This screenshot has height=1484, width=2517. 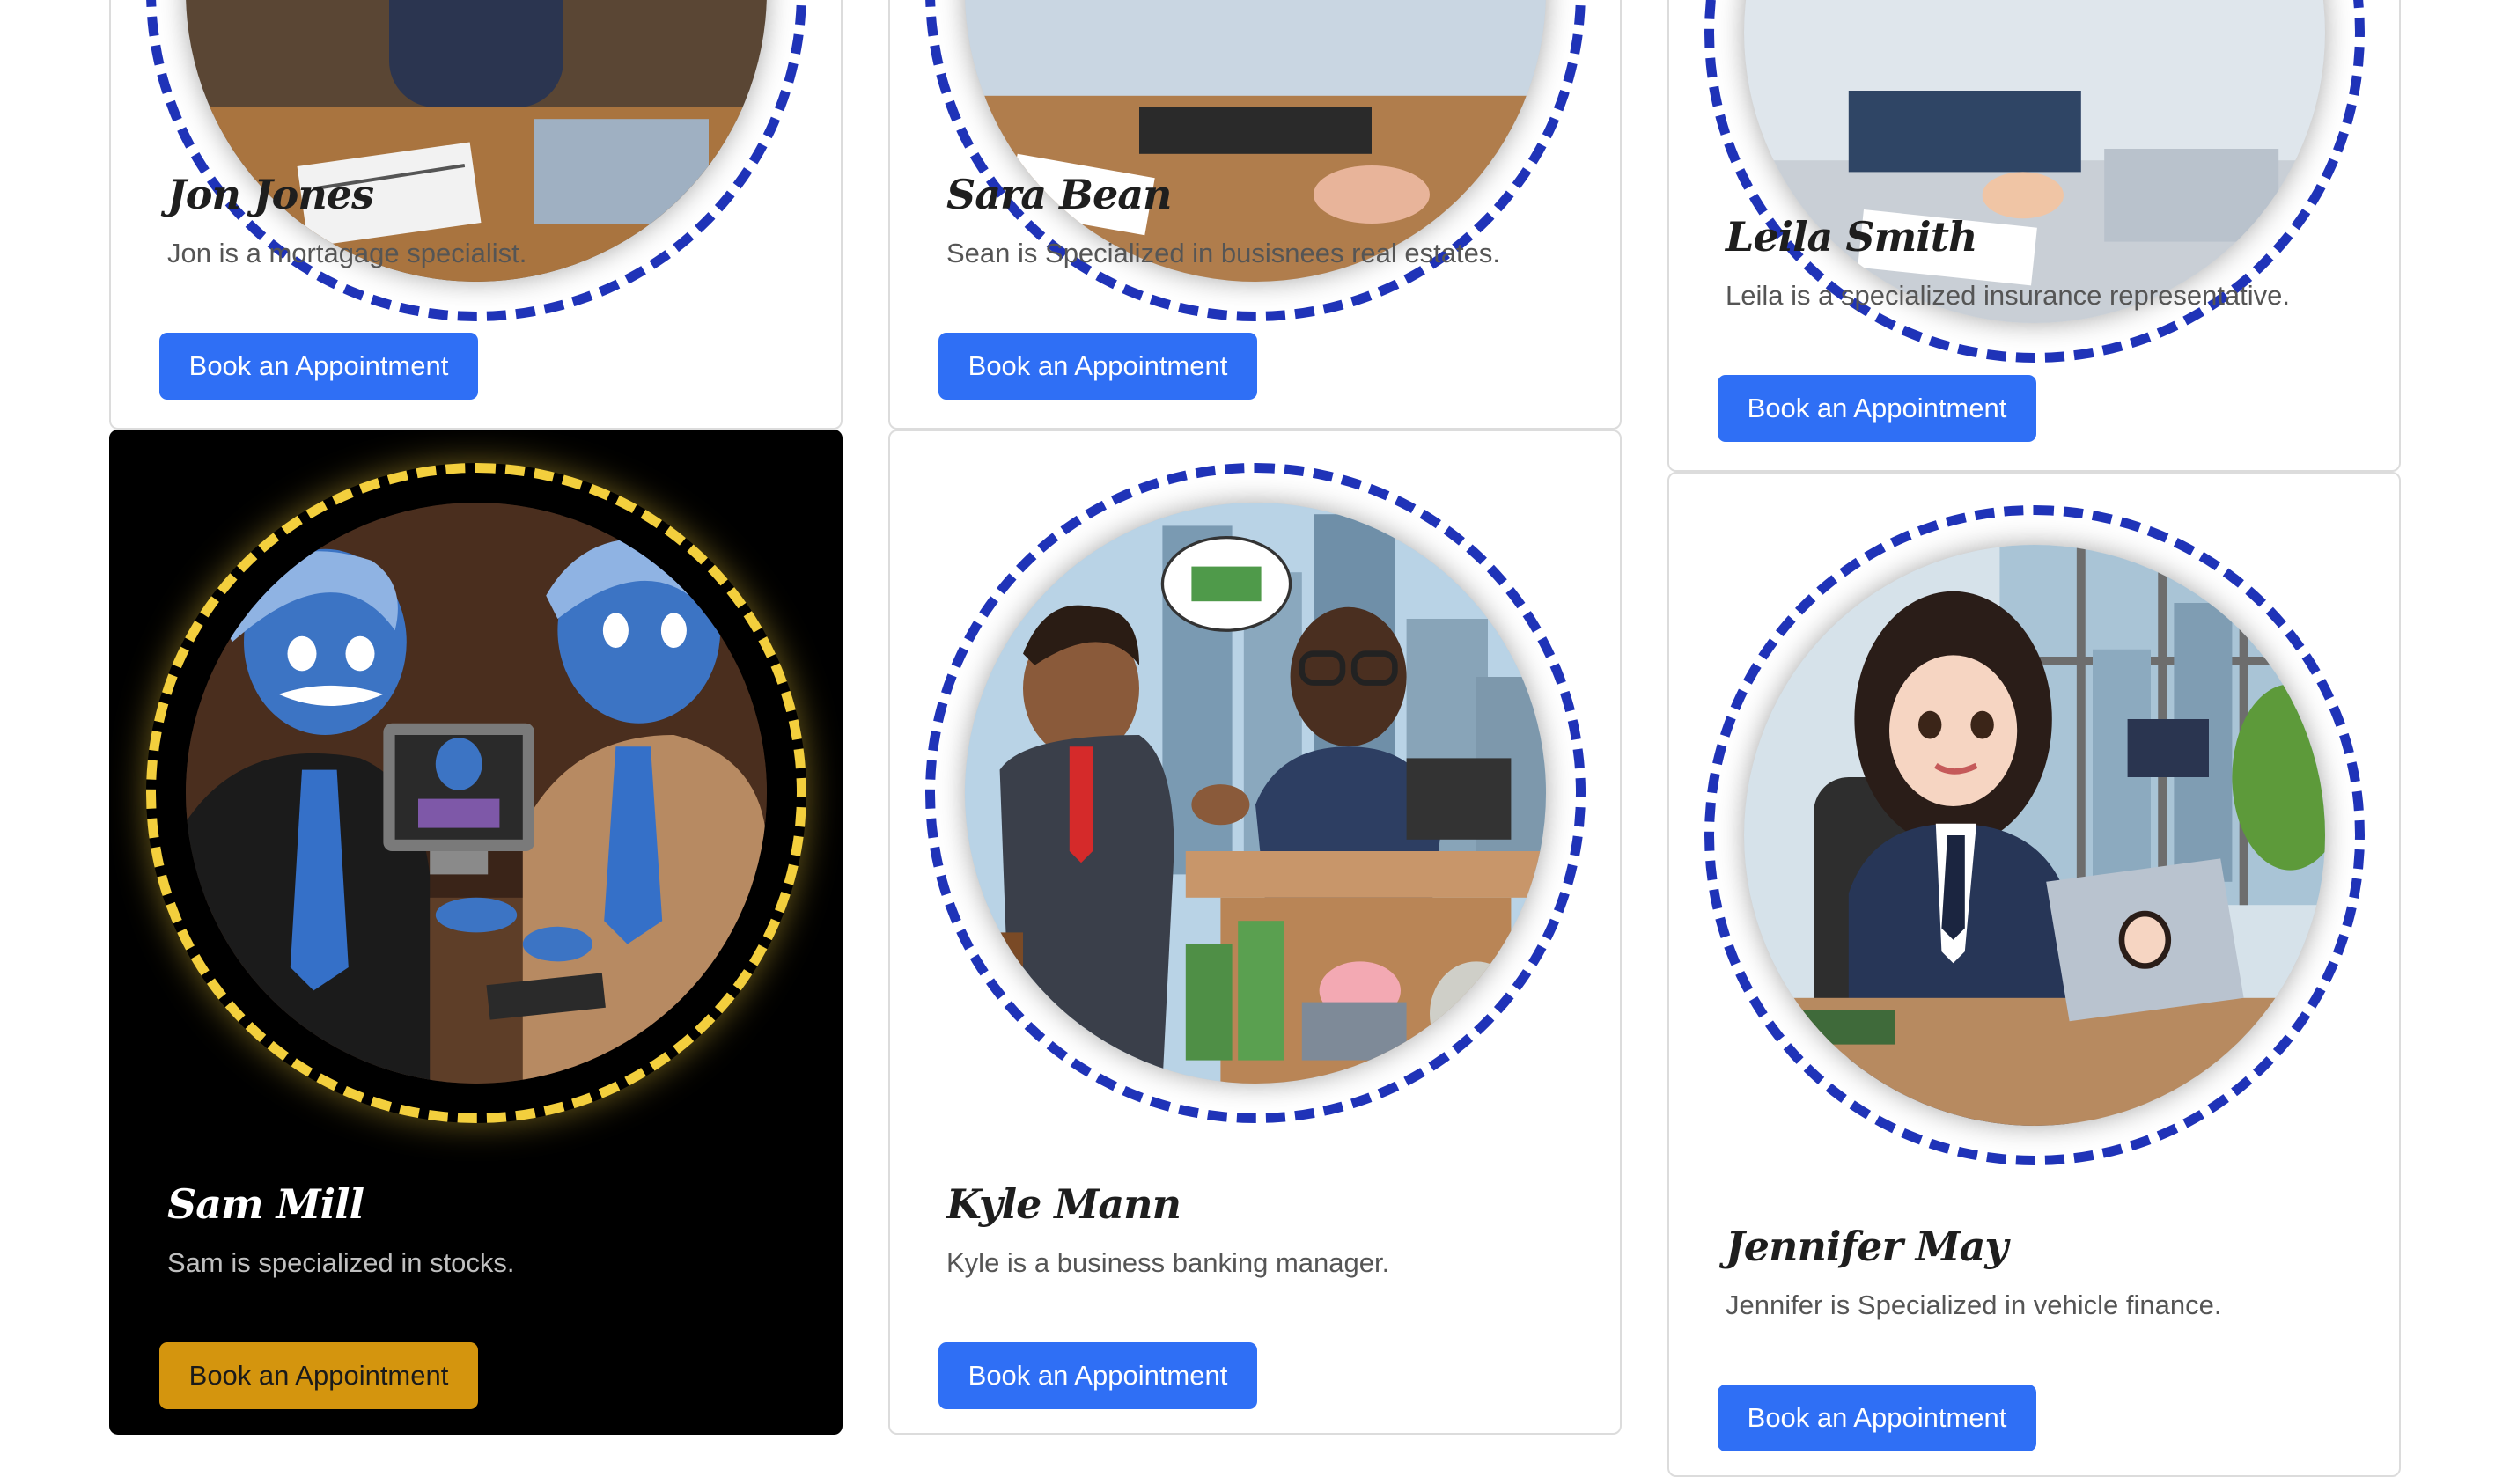 What do you see at coordinates (347, 253) in the screenshot?
I see `advisor-description: Jon is a mortagage specialist.` at bounding box center [347, 253].